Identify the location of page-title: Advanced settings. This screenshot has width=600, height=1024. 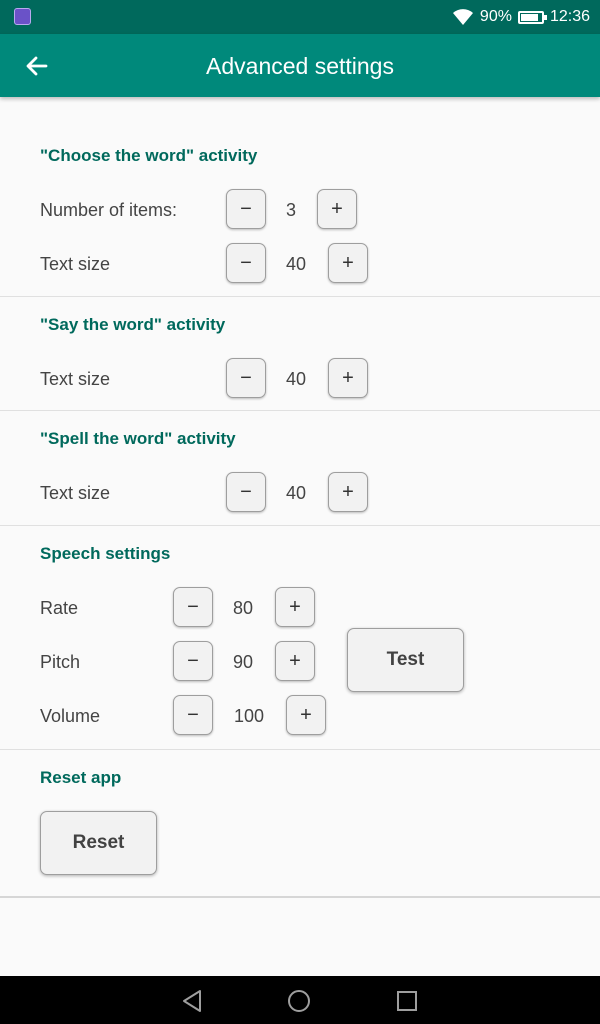
(300, 66).